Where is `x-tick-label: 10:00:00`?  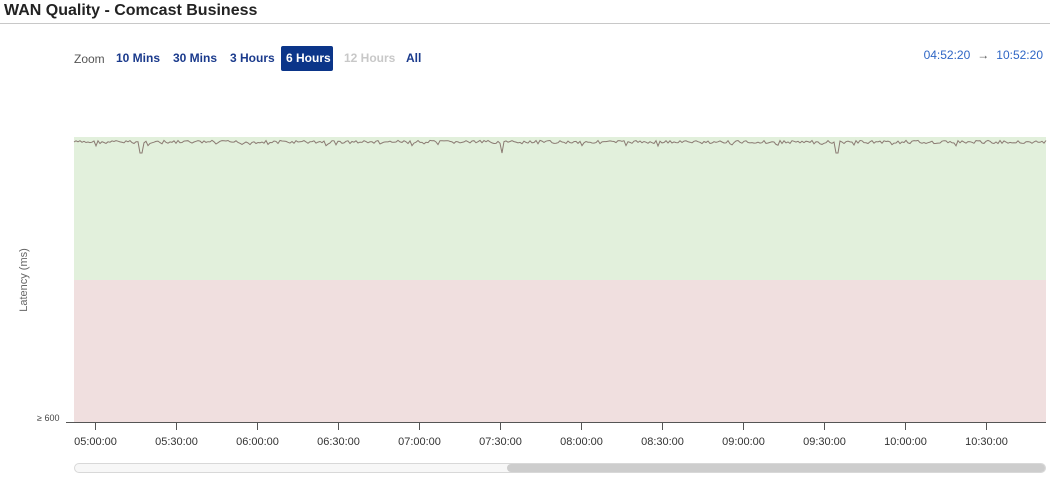
x-tick-label: 10:00:00 is located at coordinates (905, 442).